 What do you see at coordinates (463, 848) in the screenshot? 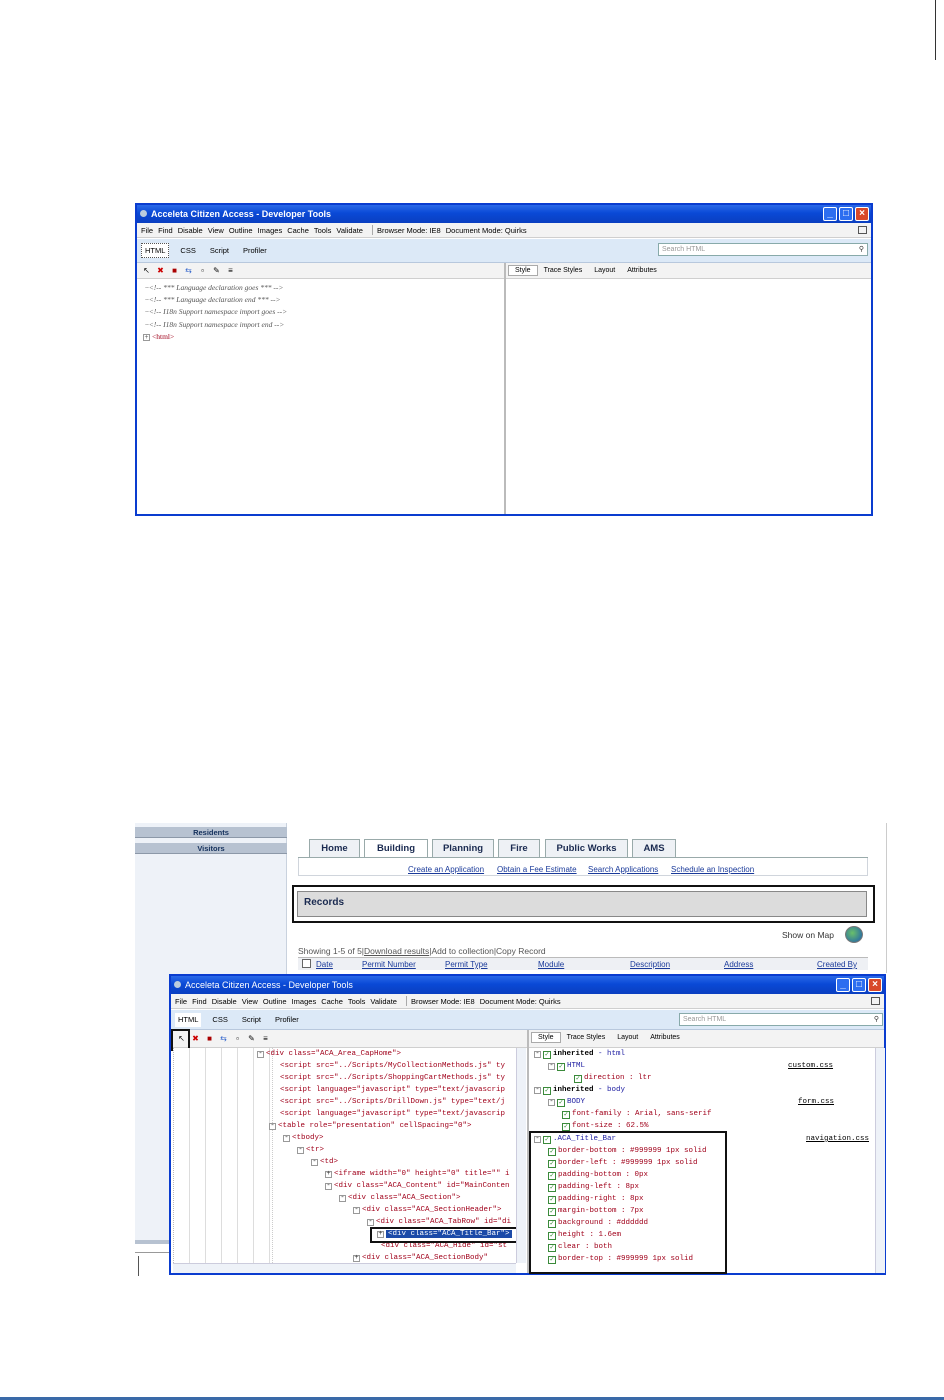
I see `tab-planning: Planning` at bounding box center [463, 848].